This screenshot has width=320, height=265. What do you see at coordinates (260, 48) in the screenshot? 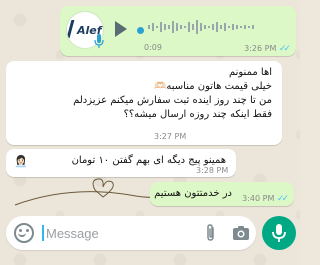
I see `time-label: 3:26 PM` at bounding box center [260, 48].